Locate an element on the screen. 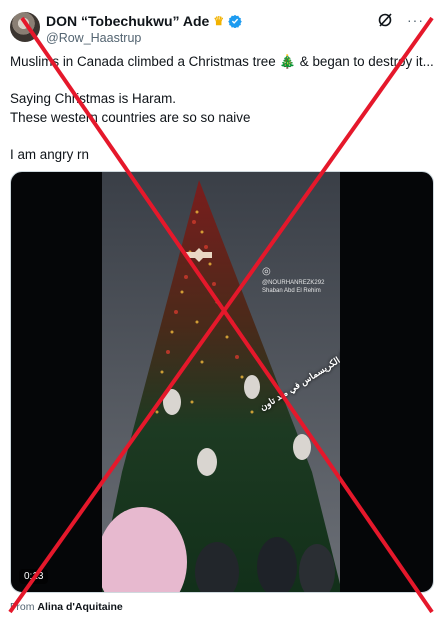 This screenshot has width=441, height=621. tweet-header: DON “Tobechukwu” Ade ♛ @Row_Haastrup ··· is located at coordinates (220, 28).